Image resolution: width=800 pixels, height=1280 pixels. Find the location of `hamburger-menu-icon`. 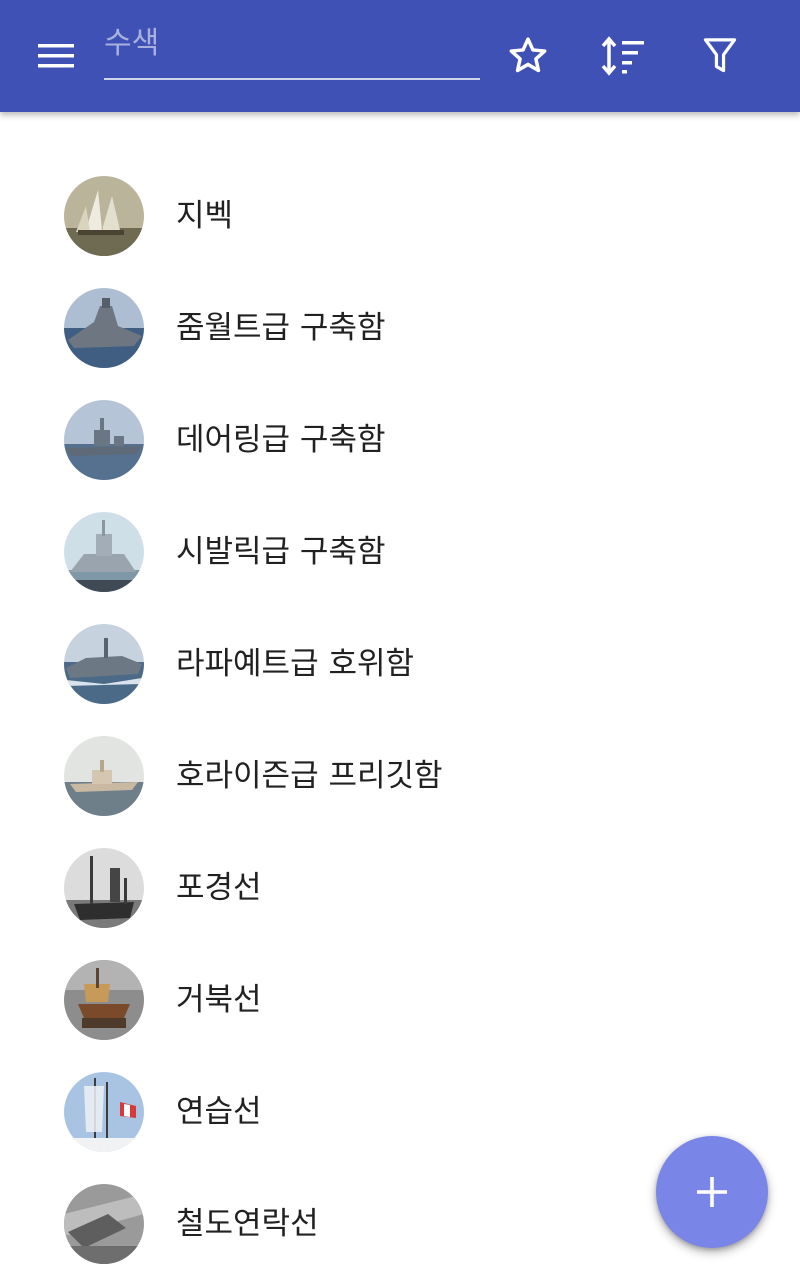

hamburger-menu-icon is located at coordinates (56, 56).